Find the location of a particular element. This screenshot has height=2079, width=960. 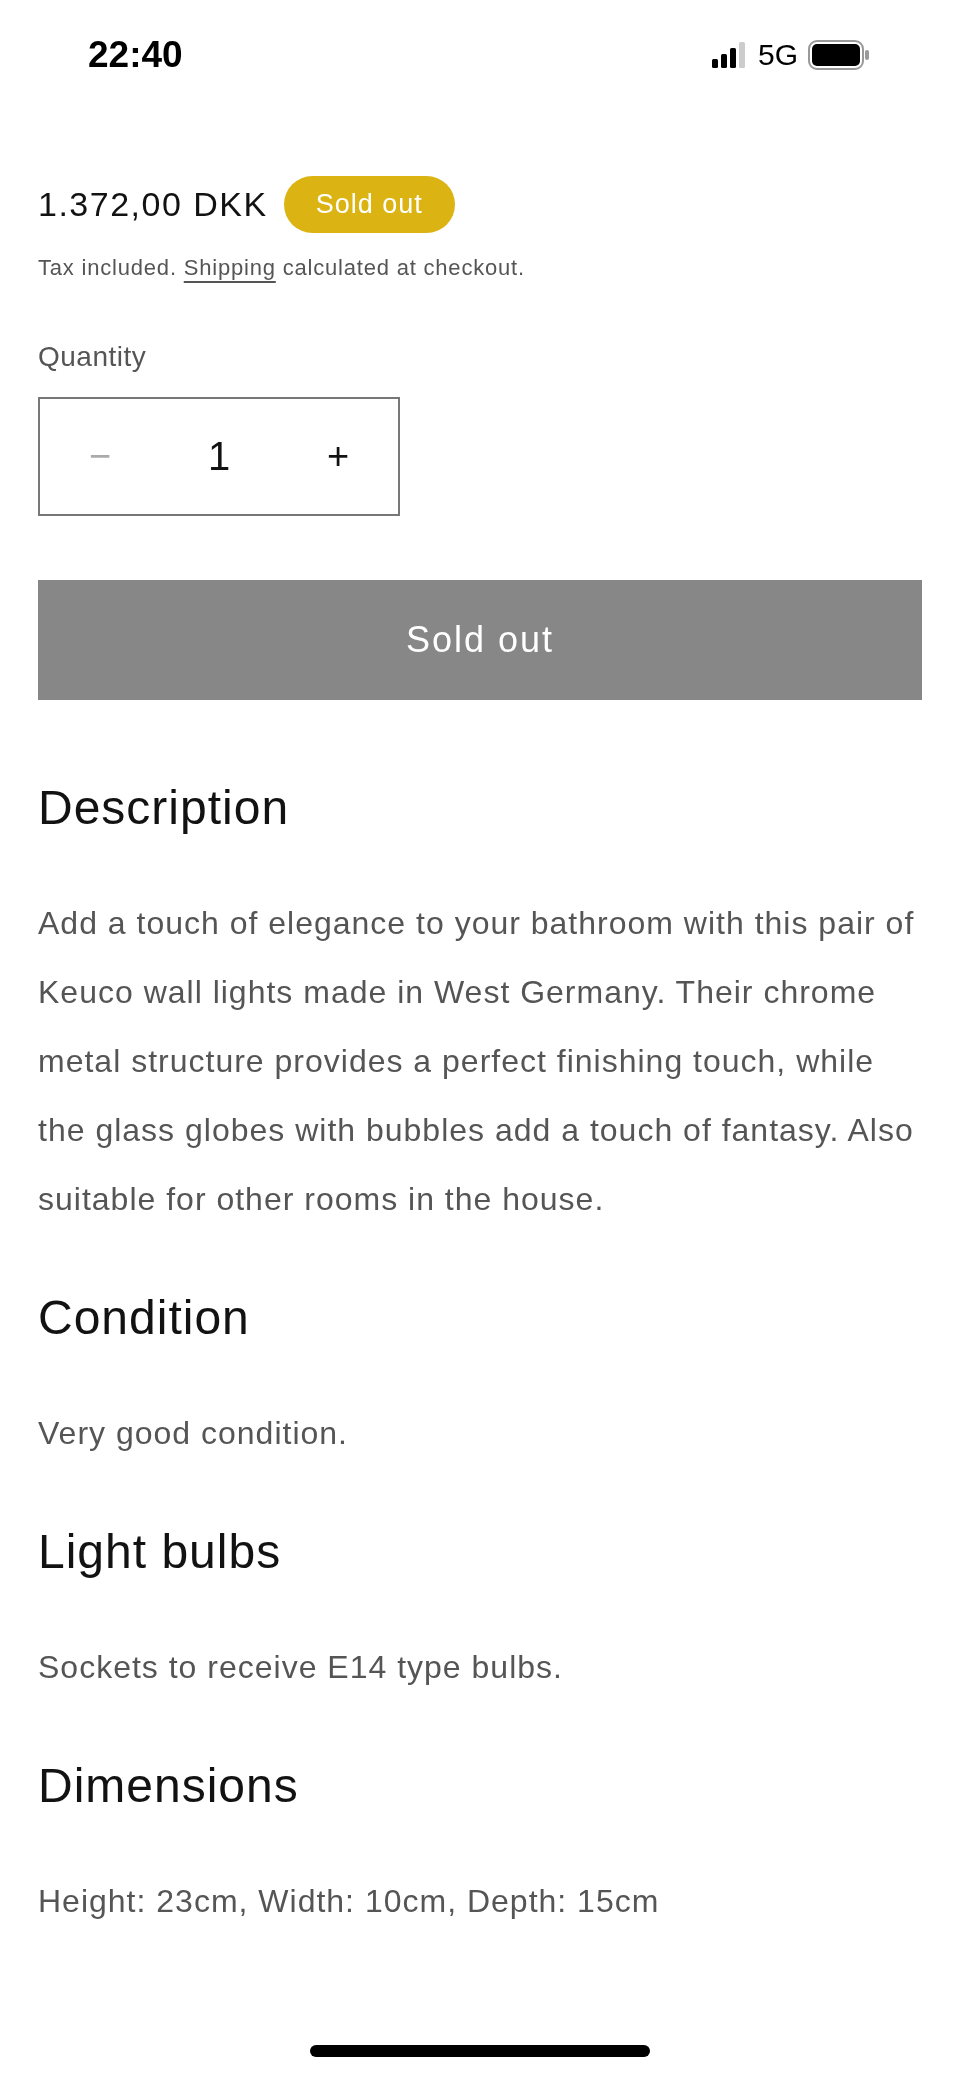

shipping-link: Shipping is located at coordinates (229, 267).